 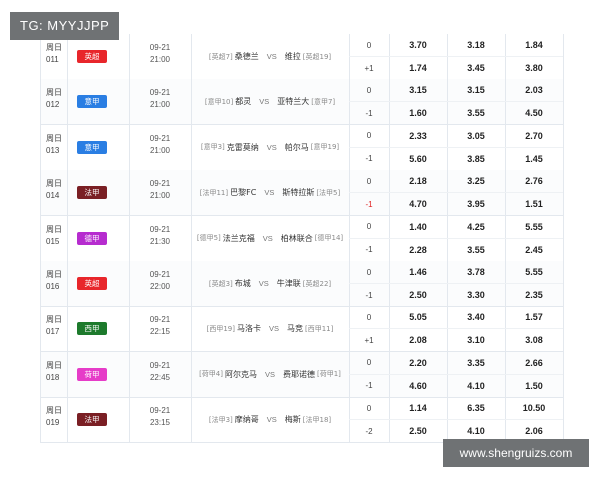 I want to click on odds-value-standard: 4.25, so click(x=476, y=227).